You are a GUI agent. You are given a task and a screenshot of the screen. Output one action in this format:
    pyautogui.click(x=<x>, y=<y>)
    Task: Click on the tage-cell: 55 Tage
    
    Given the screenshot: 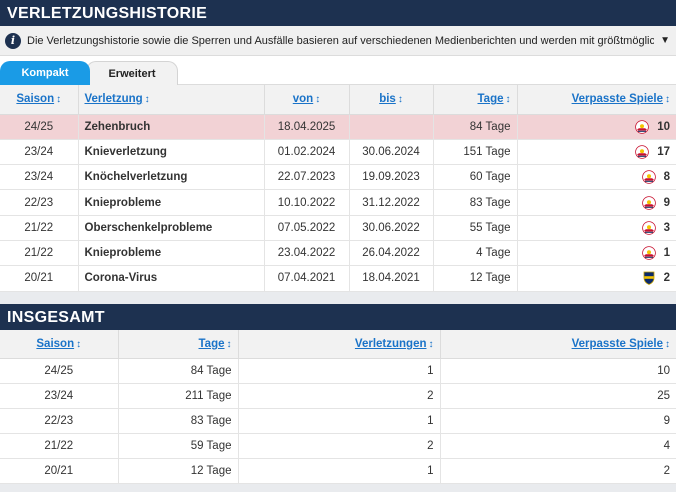 What is the action you would take?
    pyautogui.click(x=475, y=228)
    